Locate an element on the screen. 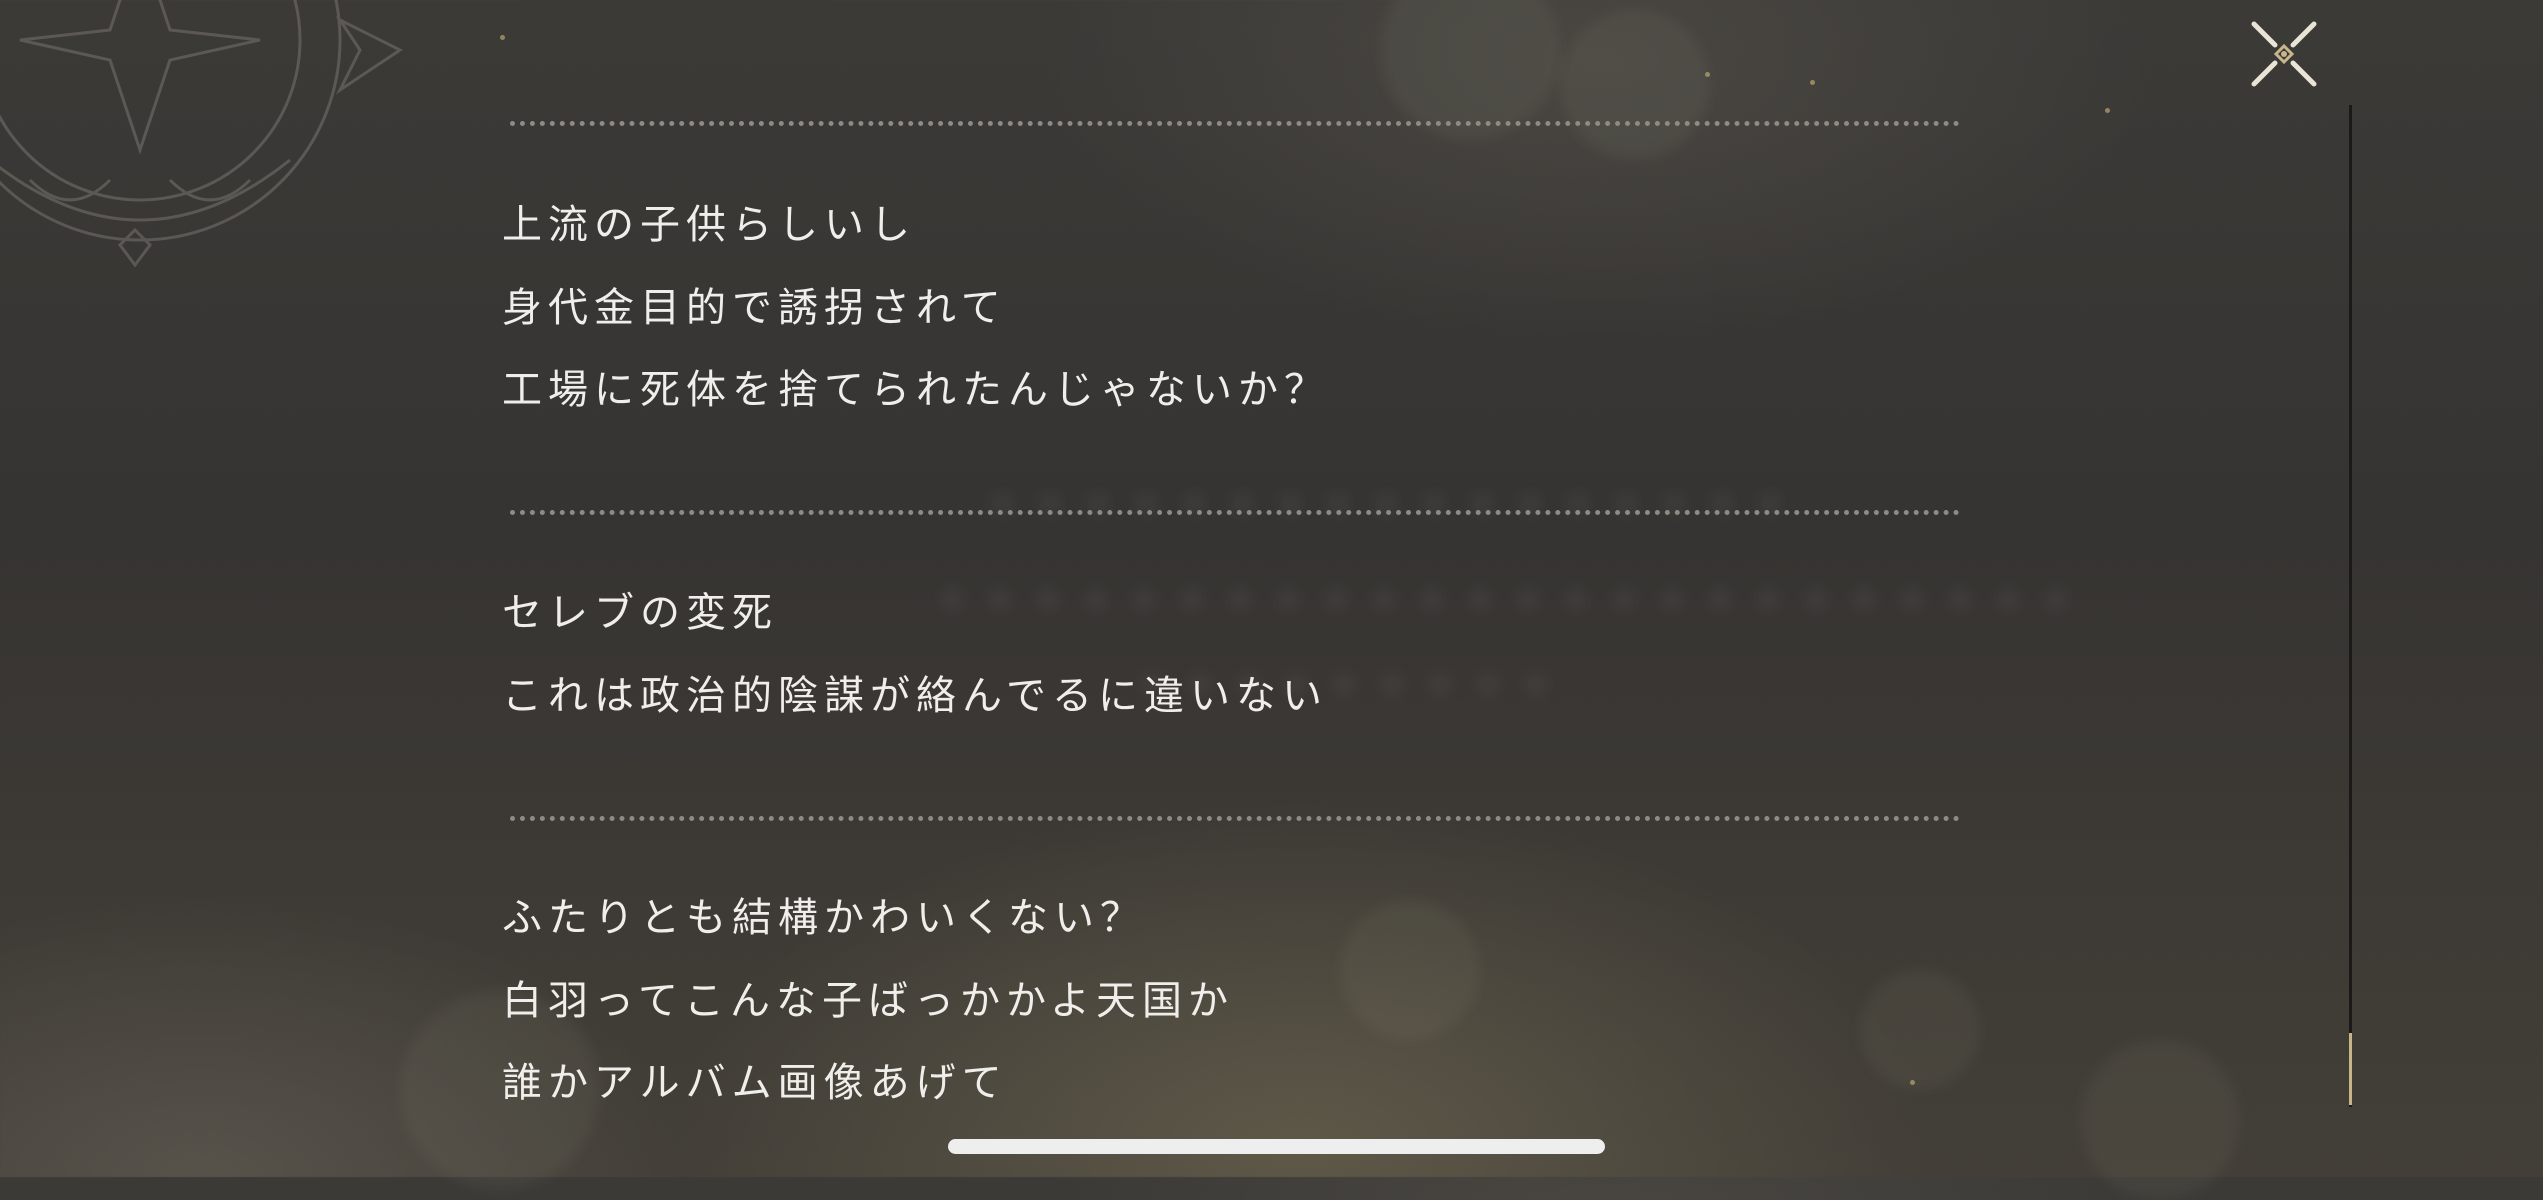 The width and height of the screenshot is (2543, 1200). comment-line: ふたりとも結構かわいくない？ is located at coordinates (824, 918).